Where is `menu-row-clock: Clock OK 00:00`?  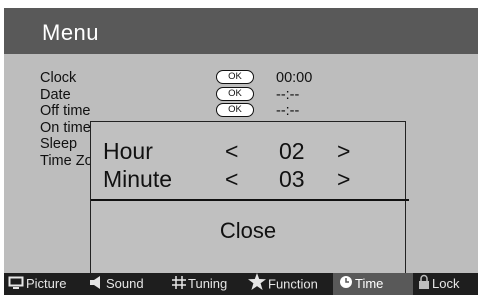
menu-row-clock: Clock OK 00:00 is located at coordinates (240, 78).